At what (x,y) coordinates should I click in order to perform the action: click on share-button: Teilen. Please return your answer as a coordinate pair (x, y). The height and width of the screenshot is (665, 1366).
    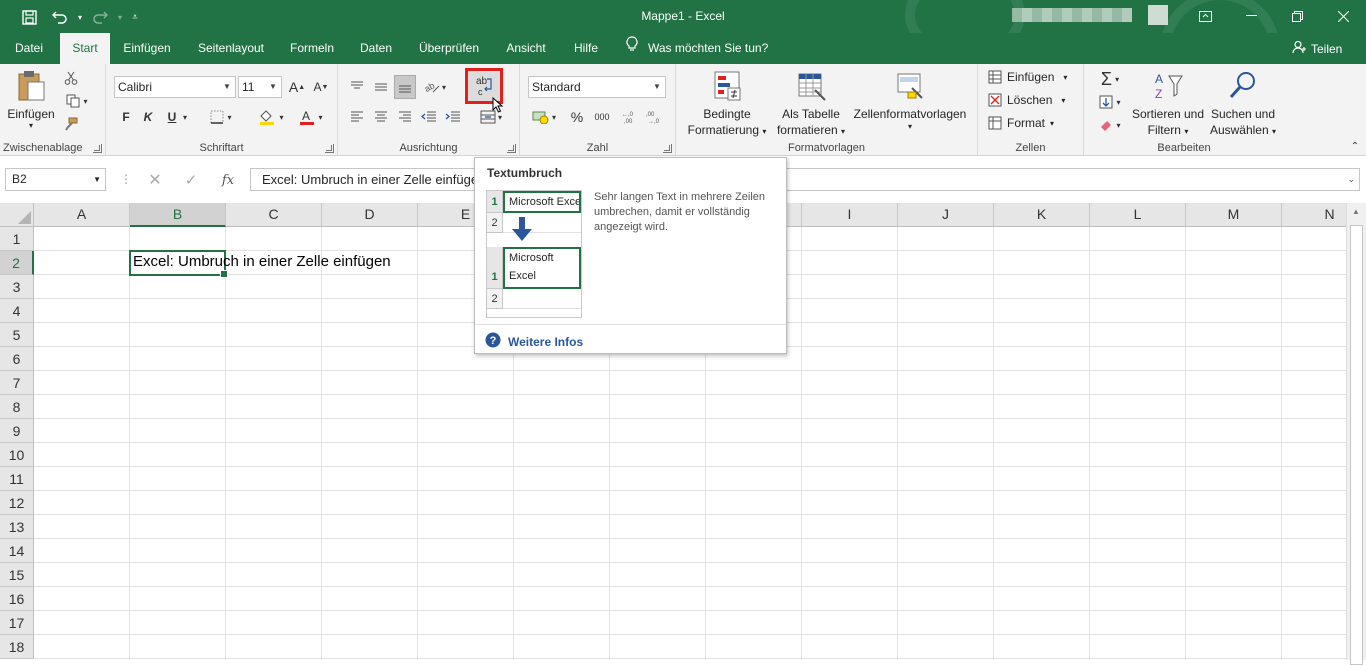
    Looking at the image, I should click on (1317, 48).